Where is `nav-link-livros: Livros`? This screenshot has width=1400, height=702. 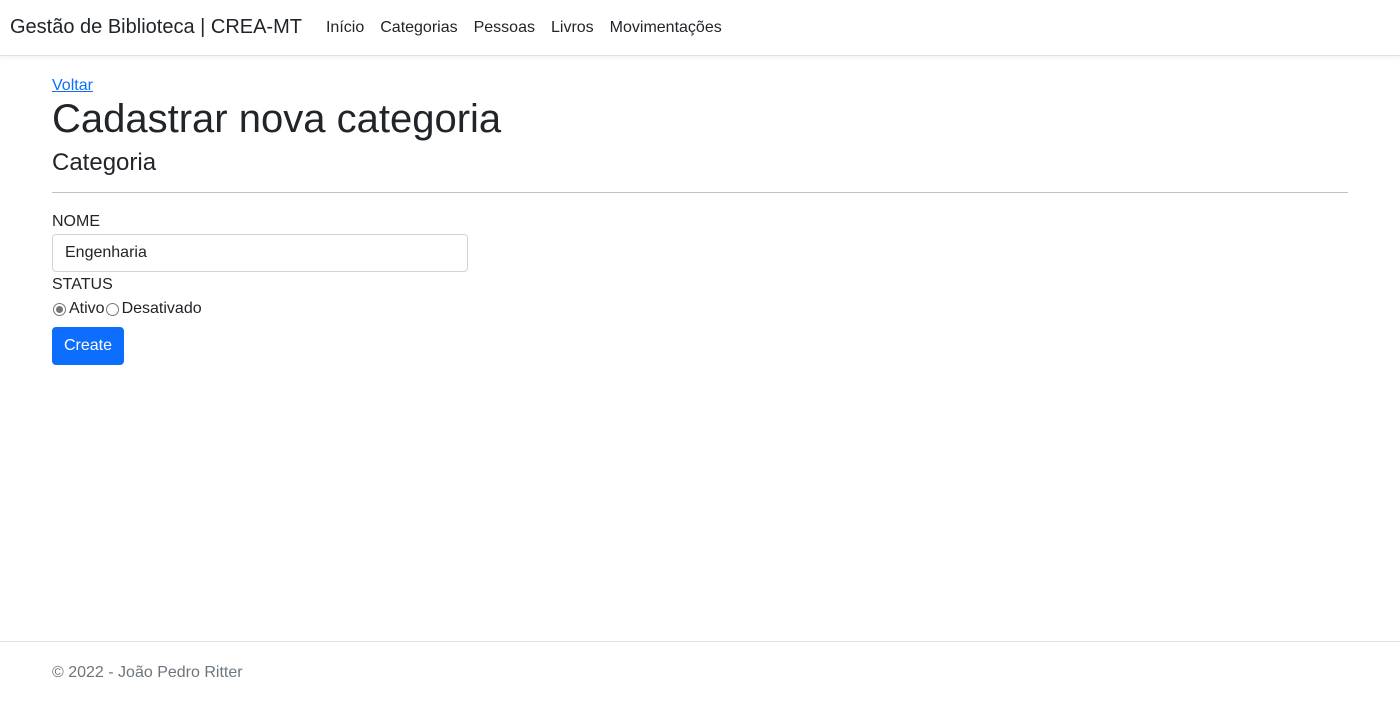 nav-link-livros: Livros is located at coordinates (572, 28).